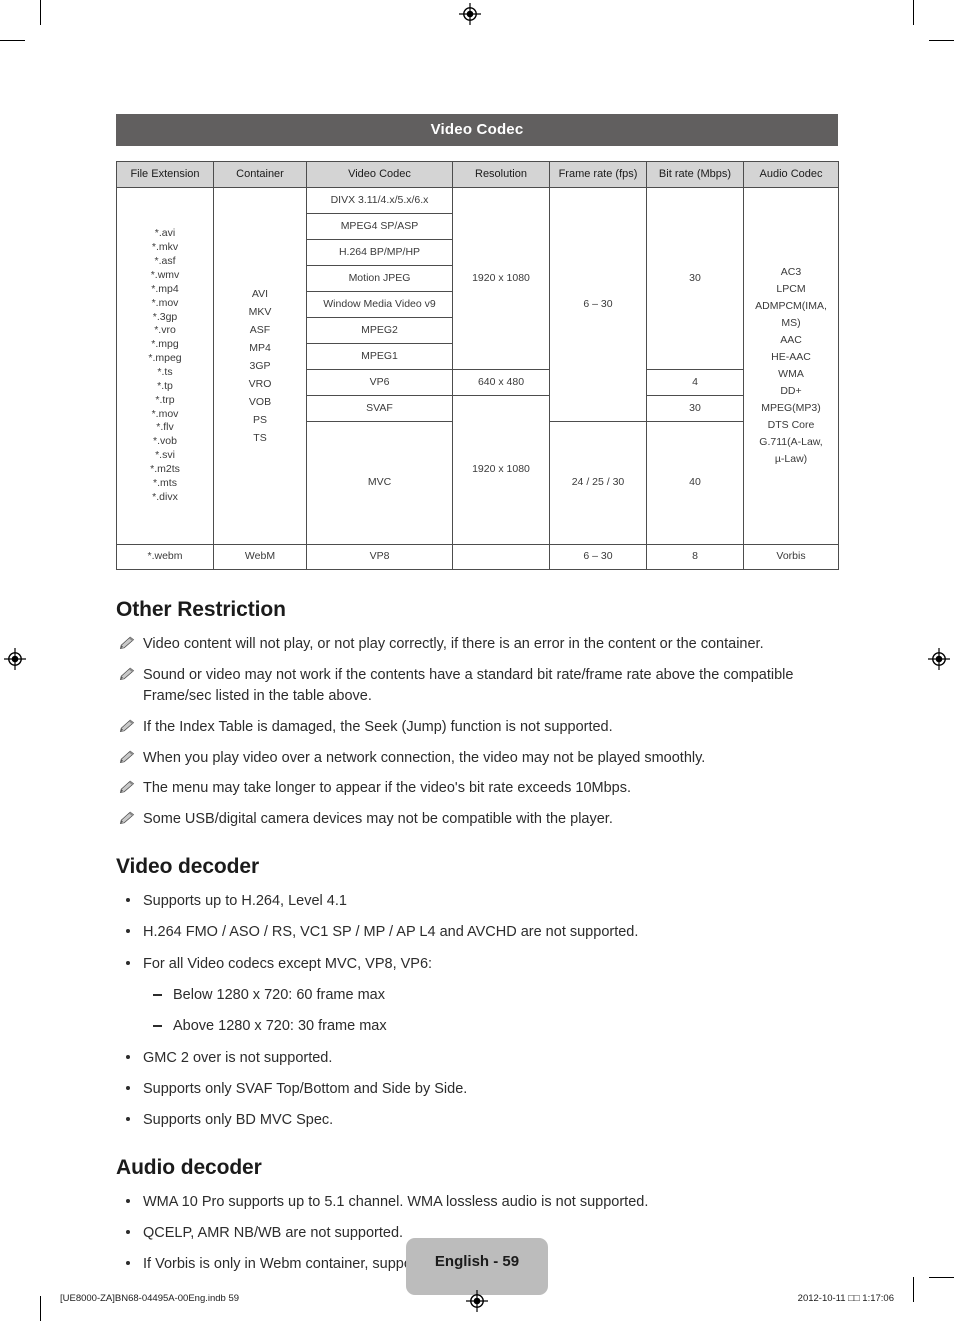 This screenshot has width=954, height=1321. Describe the element at coordinates (379, 174) in the screenshot. I see `col-header-video-codec: Video Codec` at that location.